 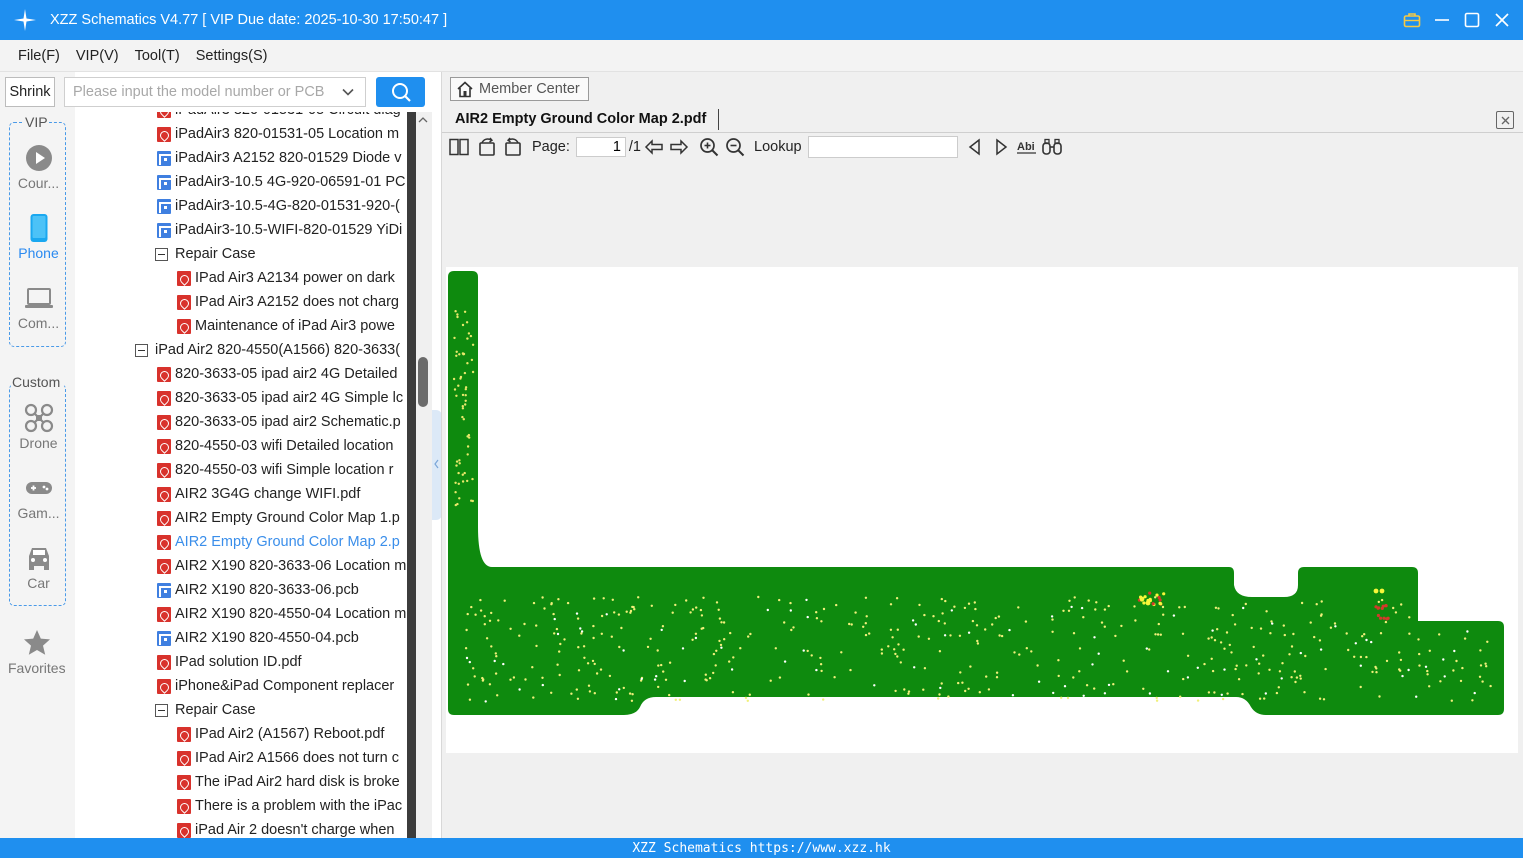 What do you see at coordinates (278, 134) in the screenshot?
I see `tree-file: iPadAir3 820-01531-05 Location m` at bounding box center [278, 134].